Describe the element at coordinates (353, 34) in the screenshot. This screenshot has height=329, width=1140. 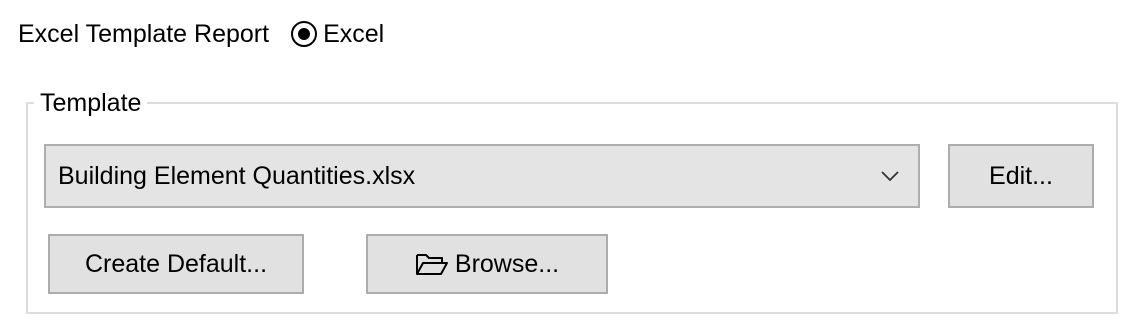
I see `excel-radio-label: Excel` at that location.